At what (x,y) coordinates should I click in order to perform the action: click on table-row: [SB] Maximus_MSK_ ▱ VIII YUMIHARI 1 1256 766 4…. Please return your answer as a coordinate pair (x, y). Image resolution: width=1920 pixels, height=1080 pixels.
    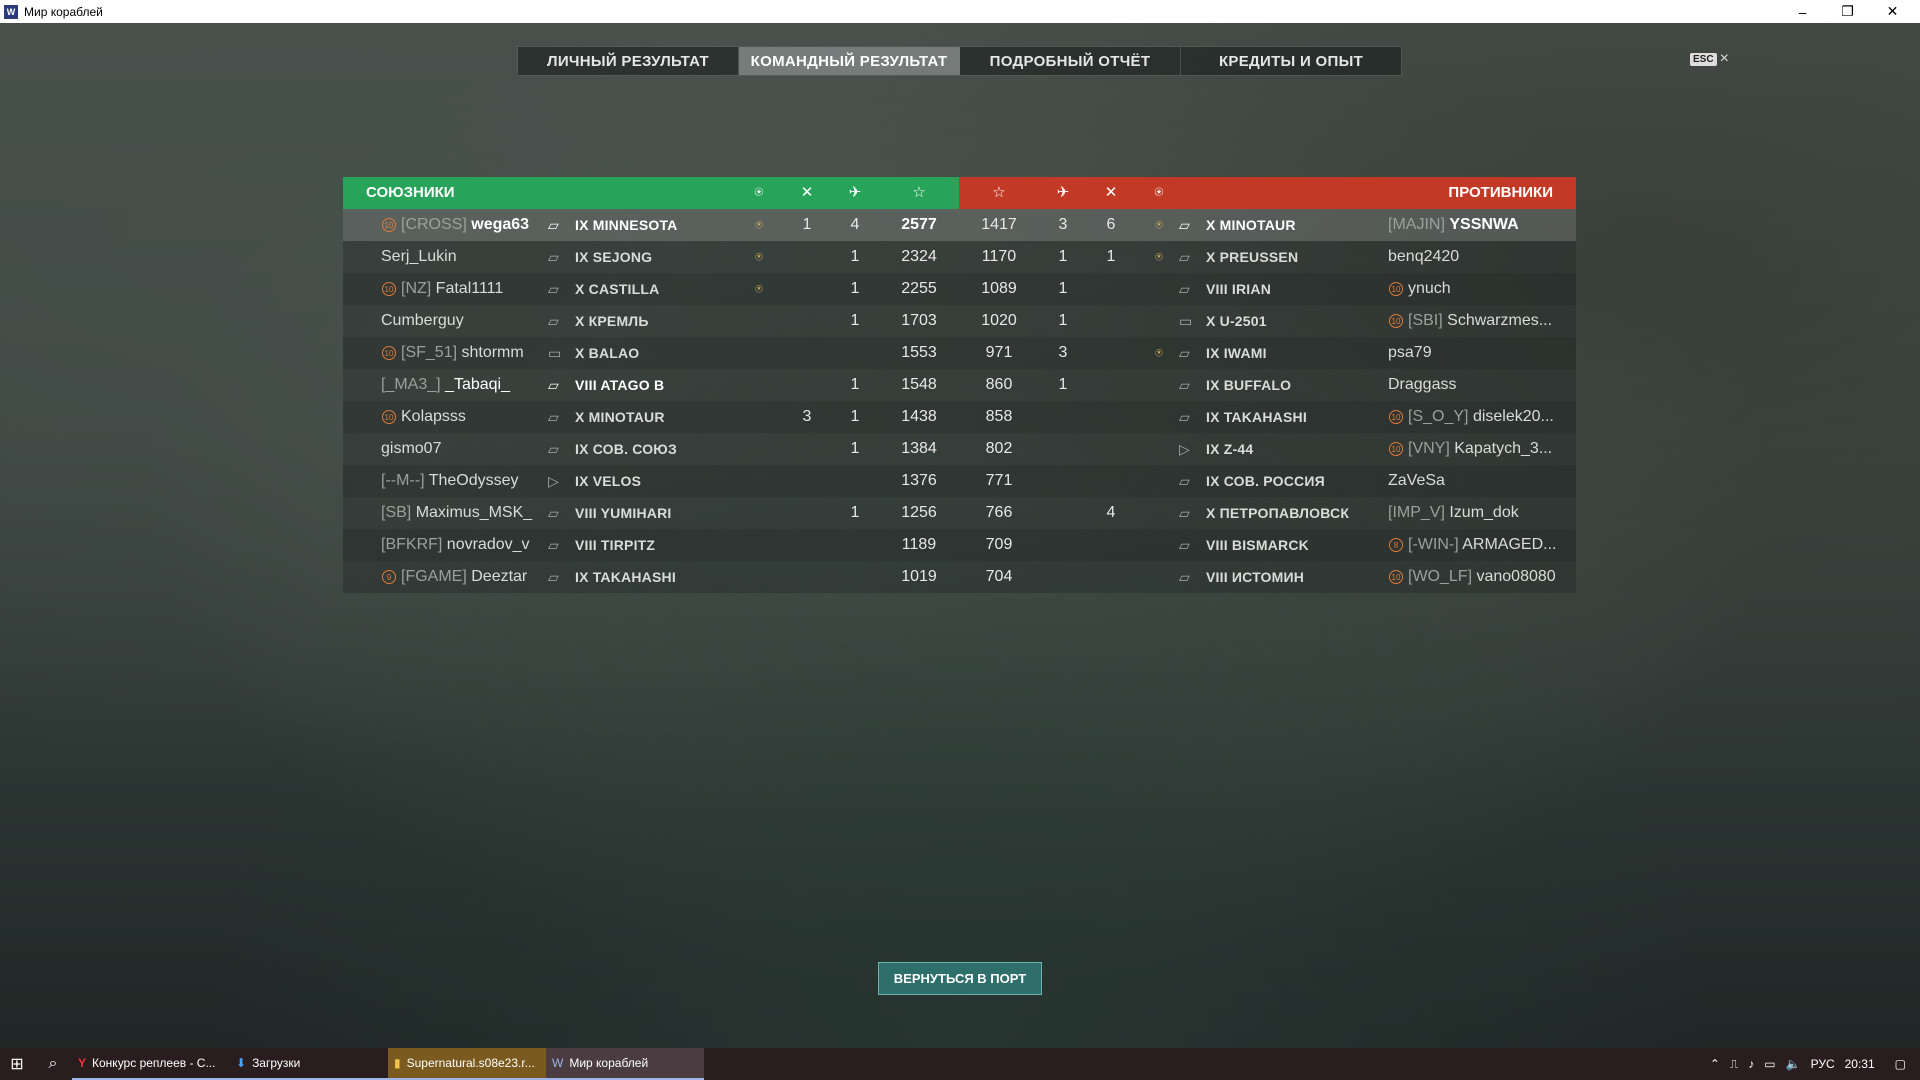
    Looking at the image, I should click on (959, 513).